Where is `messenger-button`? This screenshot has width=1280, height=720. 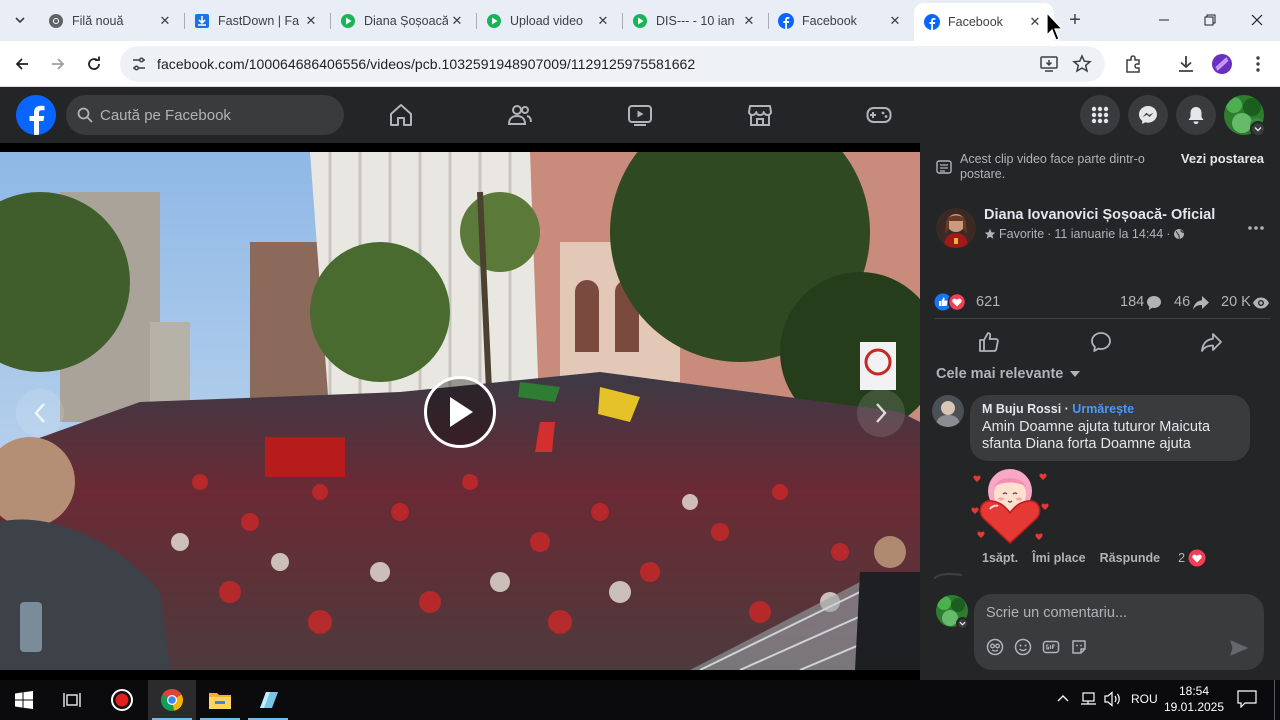
messenger-button is located at coordinates (1148, 115).